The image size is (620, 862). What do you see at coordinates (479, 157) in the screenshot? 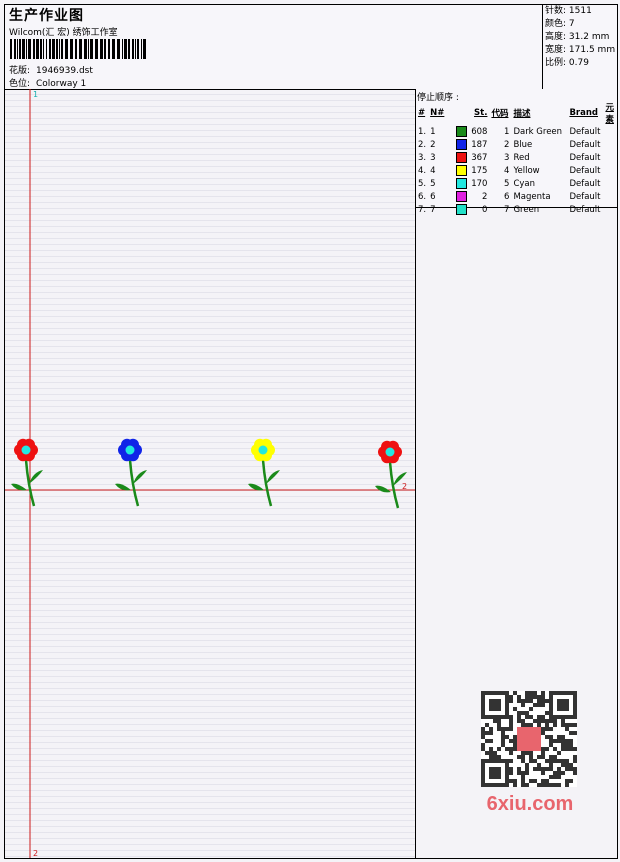
I see `seq-stitches: 367` at bounding box center [479, 157].